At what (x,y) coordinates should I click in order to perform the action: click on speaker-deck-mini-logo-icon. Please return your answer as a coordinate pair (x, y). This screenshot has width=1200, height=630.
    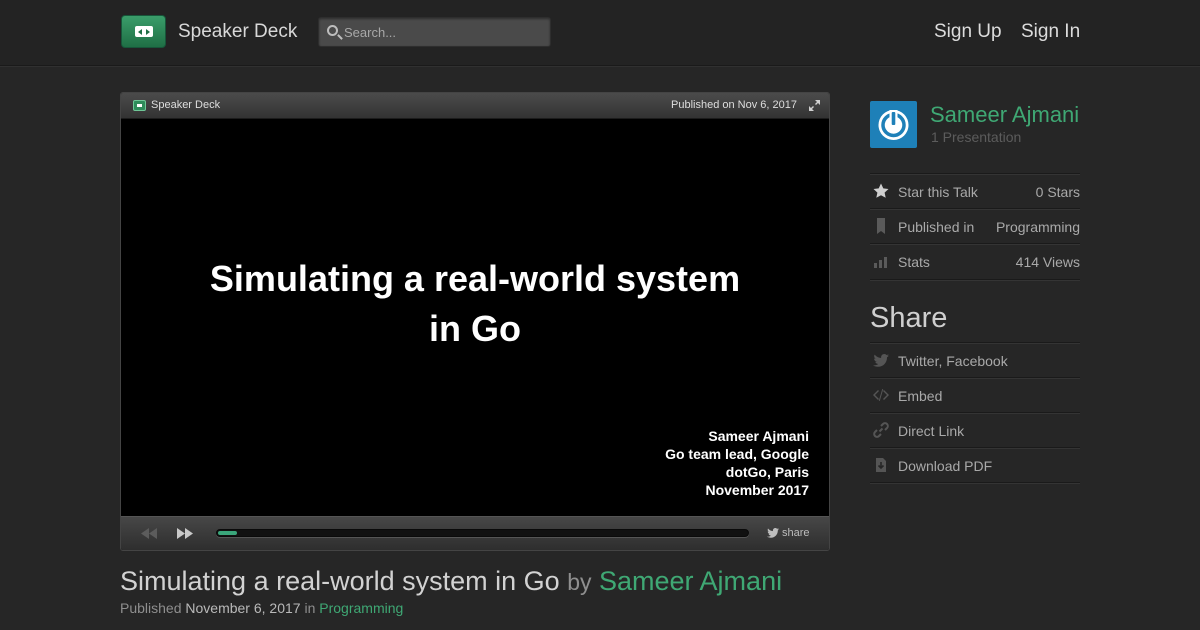
    Looking at the image, I should click on (139, 105).